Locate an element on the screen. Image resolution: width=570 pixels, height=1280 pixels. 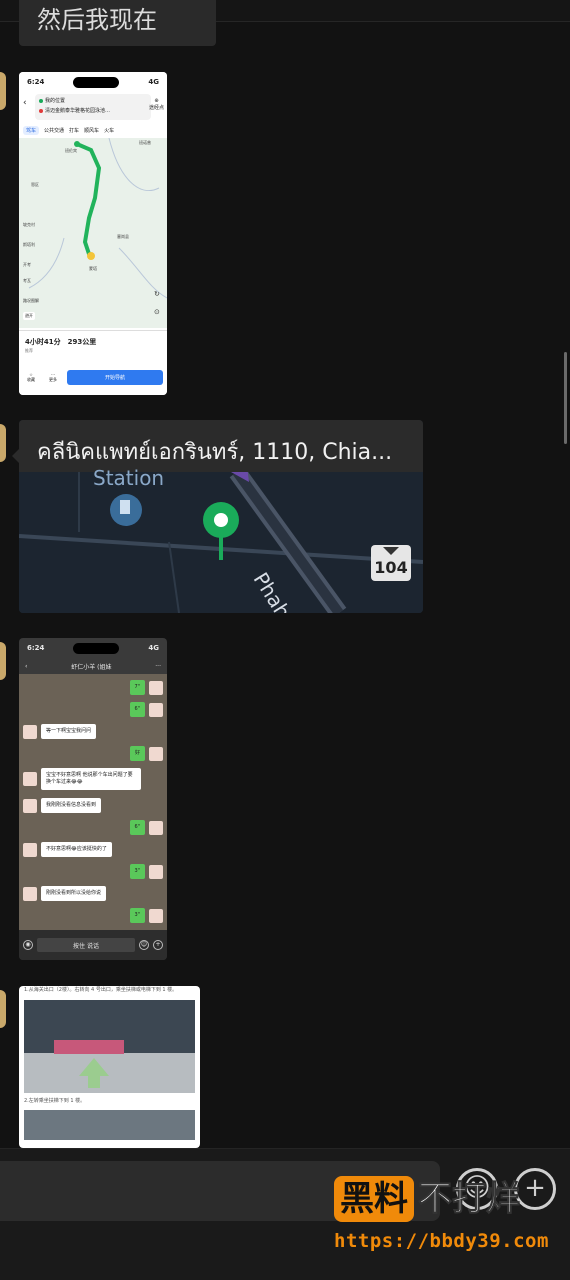
mode-taxi: 打车 is located at coordinates (74, 130).